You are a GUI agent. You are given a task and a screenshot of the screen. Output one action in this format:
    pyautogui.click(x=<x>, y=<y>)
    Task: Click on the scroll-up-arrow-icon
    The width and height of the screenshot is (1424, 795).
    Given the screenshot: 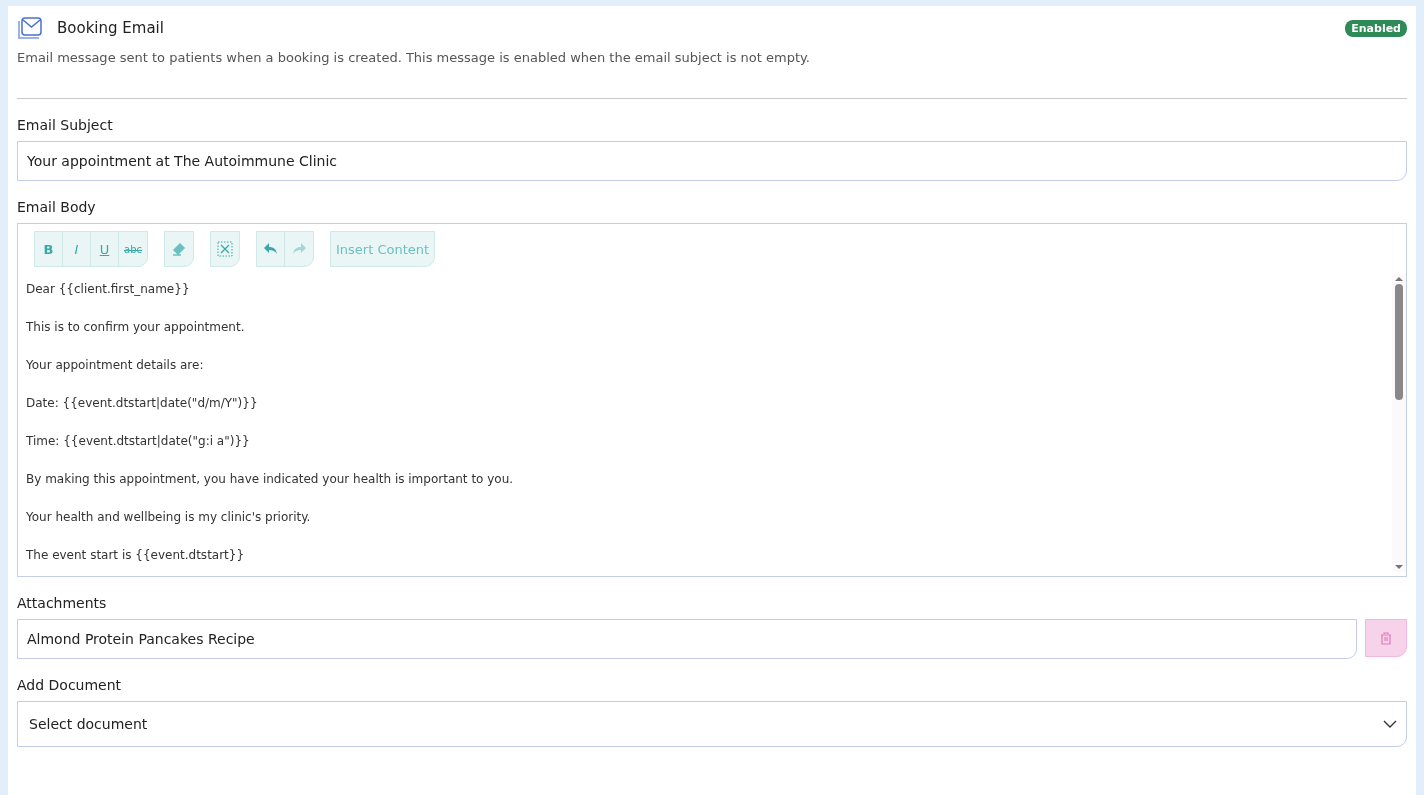 What is the action you would take?
    pyautogui.click(x=1399, y=279)
    